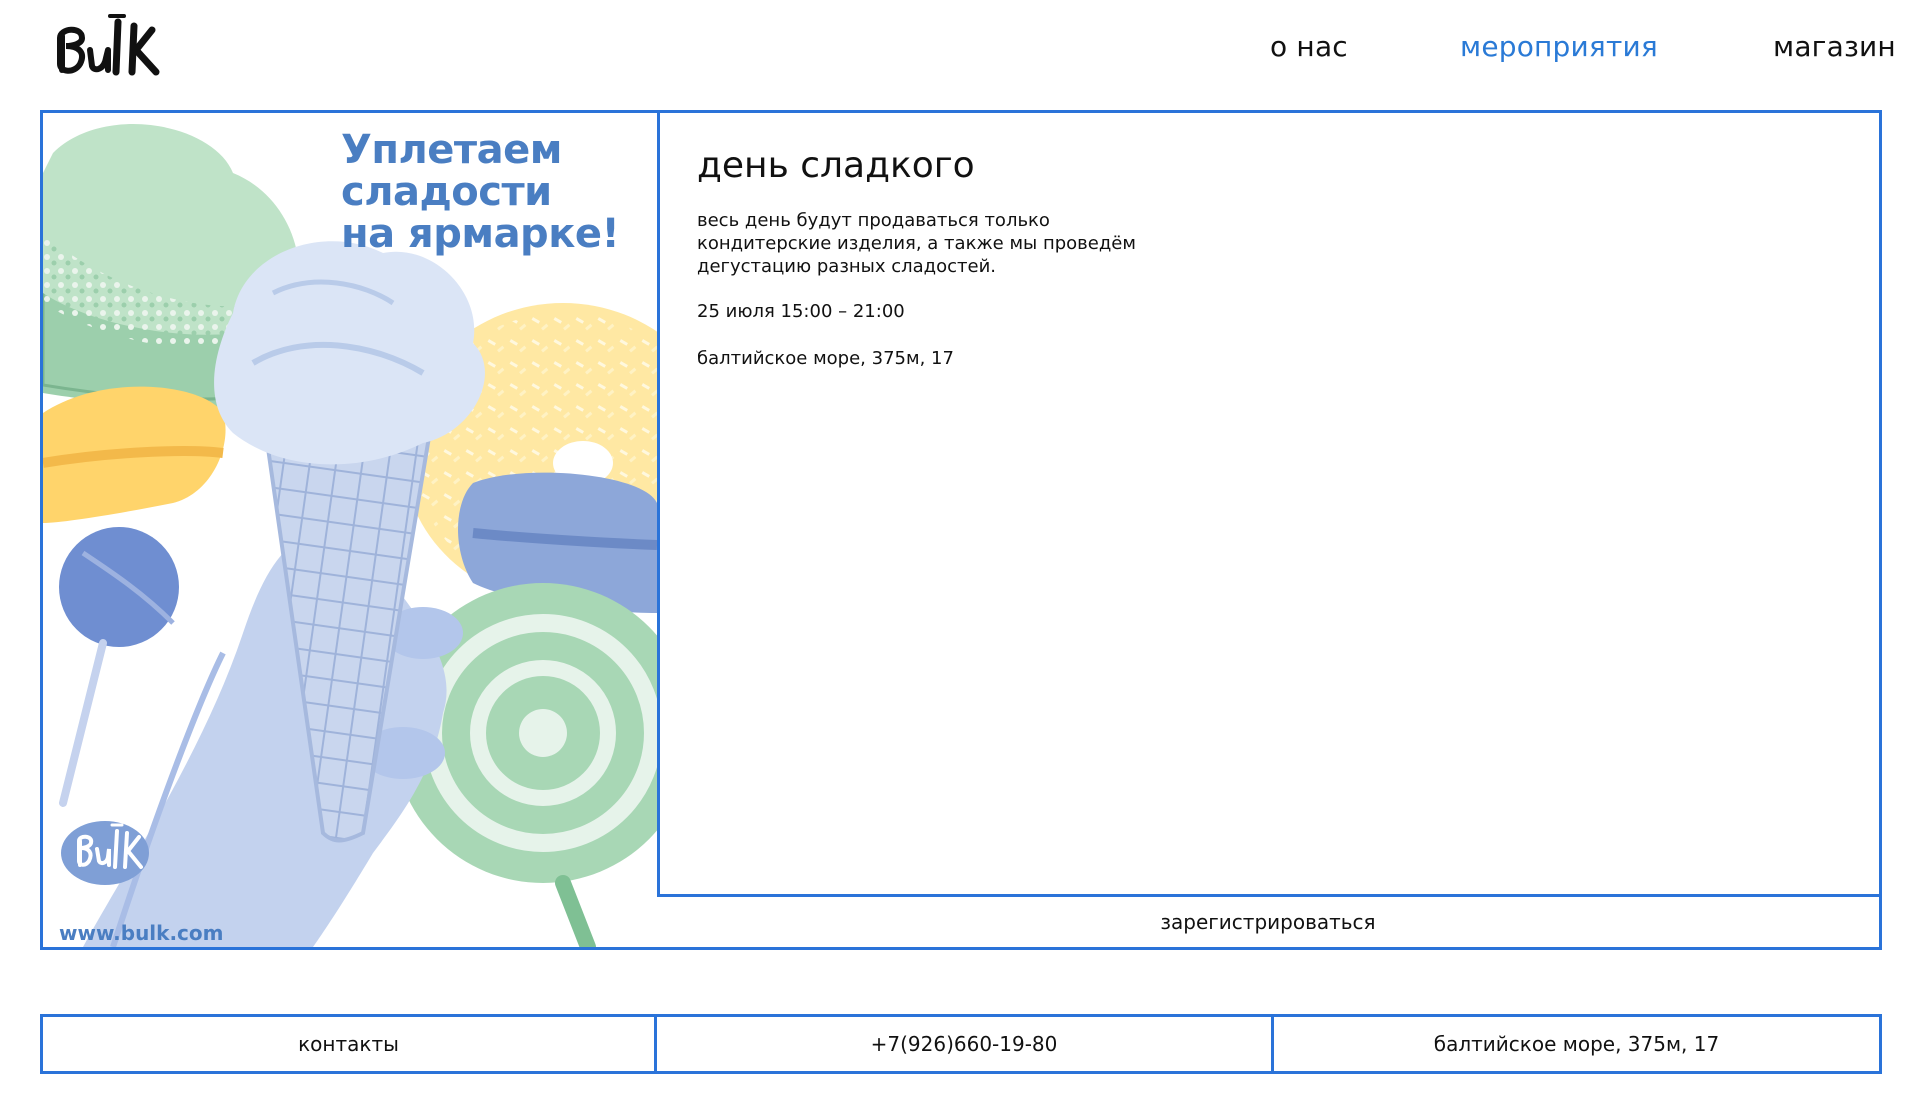 The image size is (1920, 1110). I want to click on nav-shop: магазин, so click(1834, 50).